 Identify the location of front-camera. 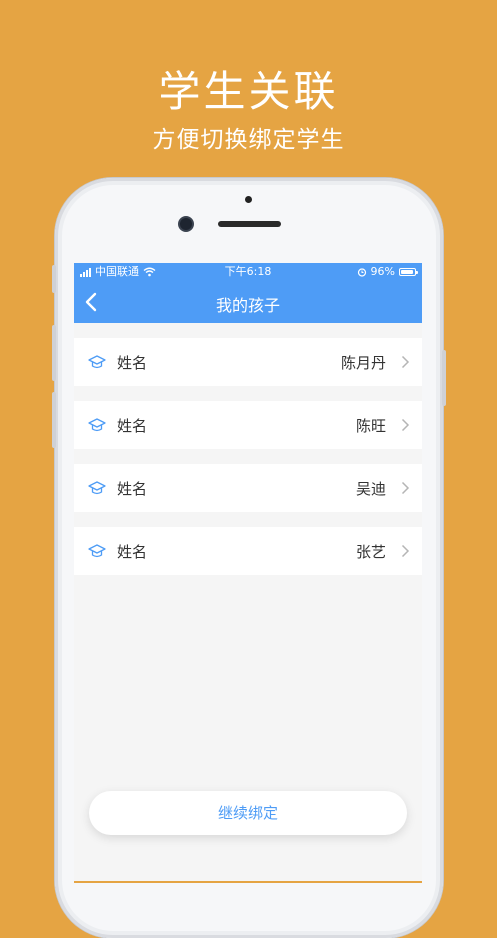
(186, 224).